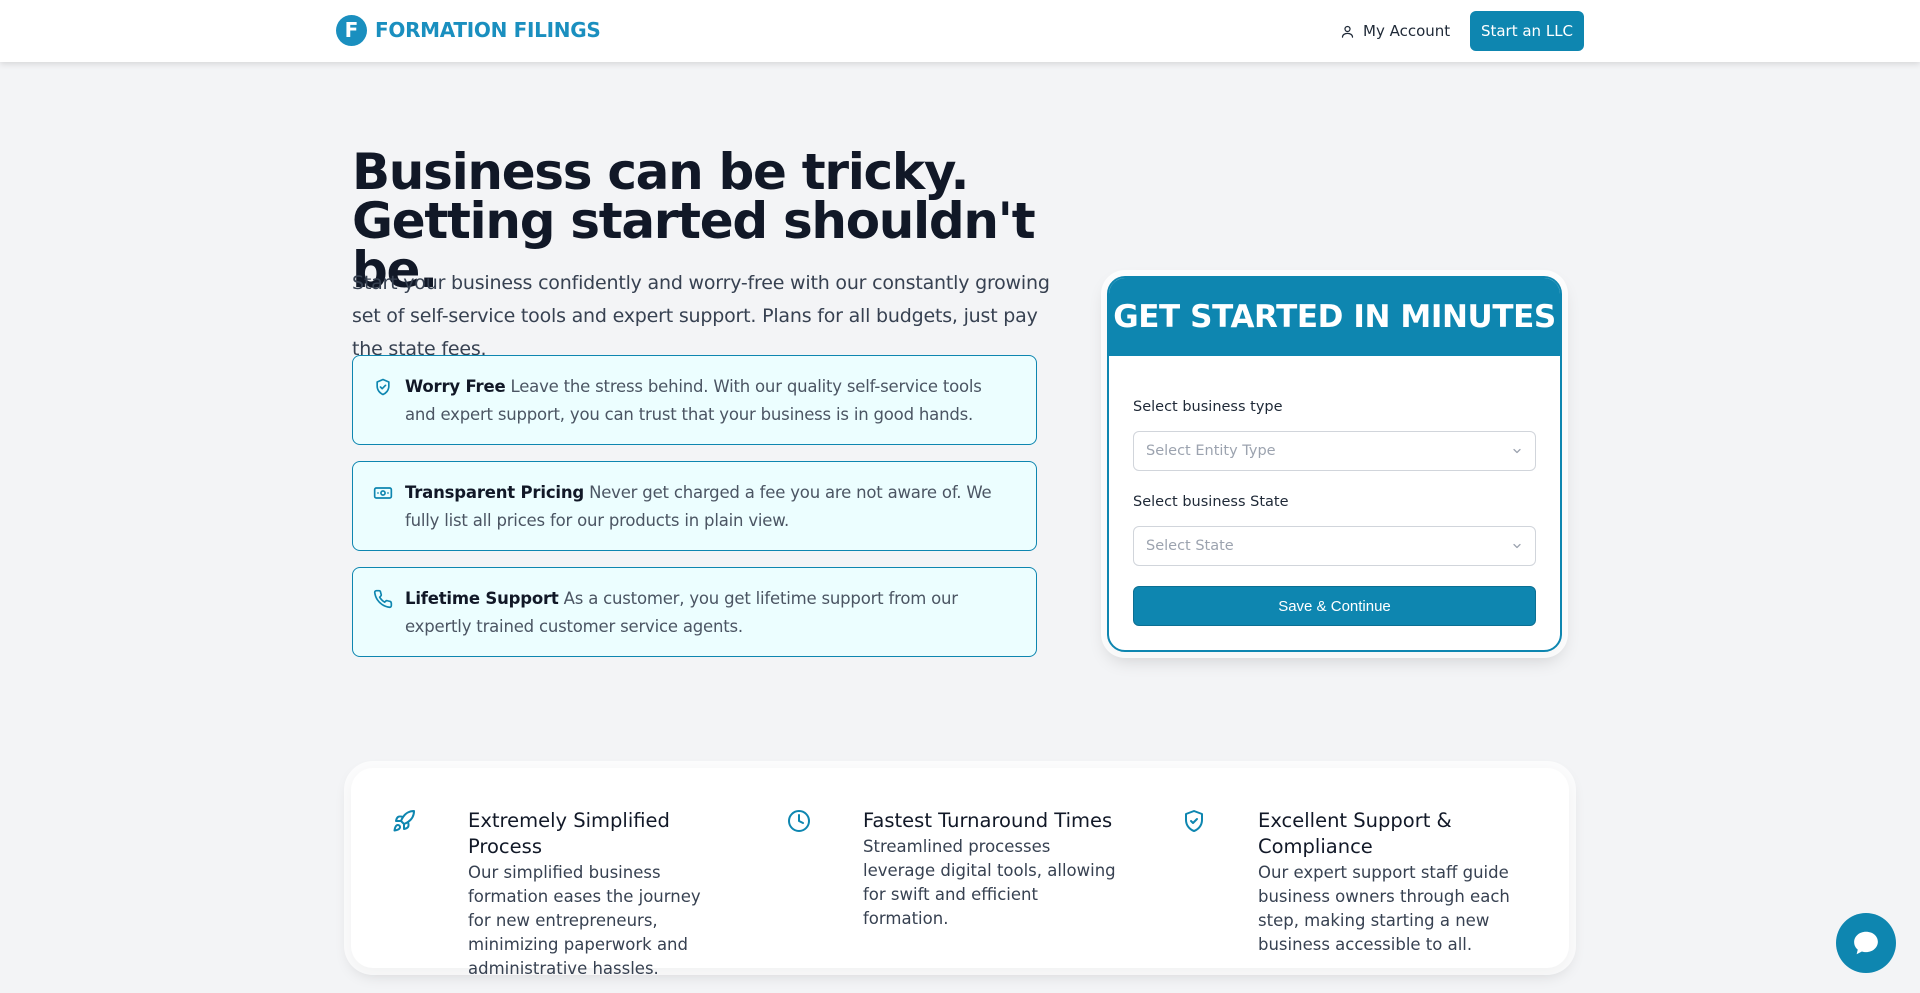 The width and height of the screenshot is (1920, 993). I want to click on user-icon, so click(1347, 31).